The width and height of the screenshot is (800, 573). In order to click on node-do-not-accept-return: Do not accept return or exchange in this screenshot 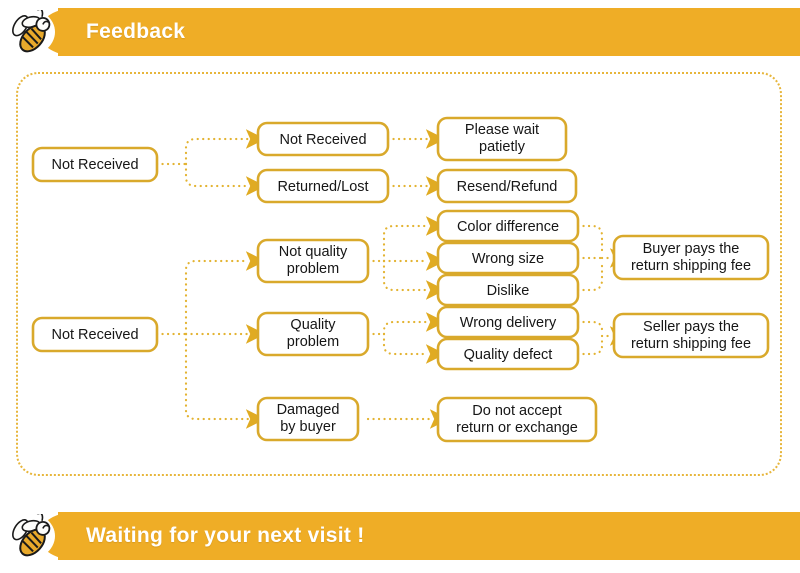, I will do `click(517, 419)`.